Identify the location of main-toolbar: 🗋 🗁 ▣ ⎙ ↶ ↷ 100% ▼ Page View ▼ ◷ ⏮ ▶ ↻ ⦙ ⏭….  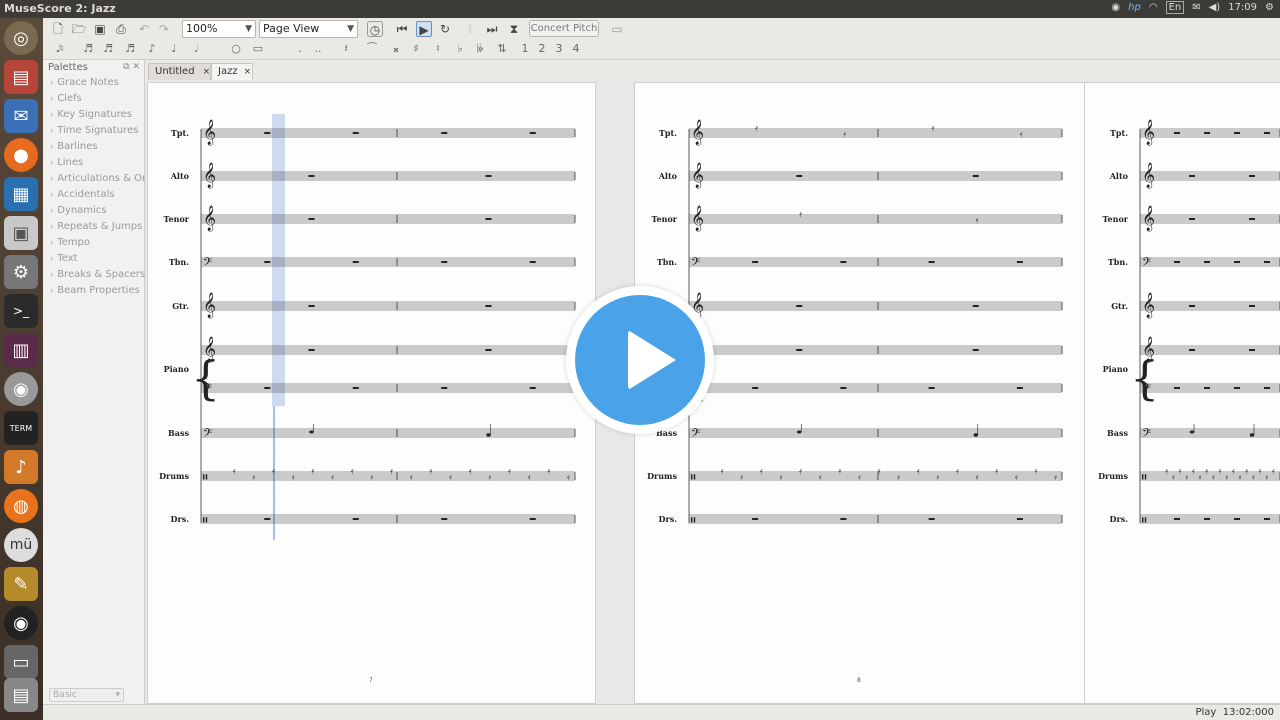
(661, 29).